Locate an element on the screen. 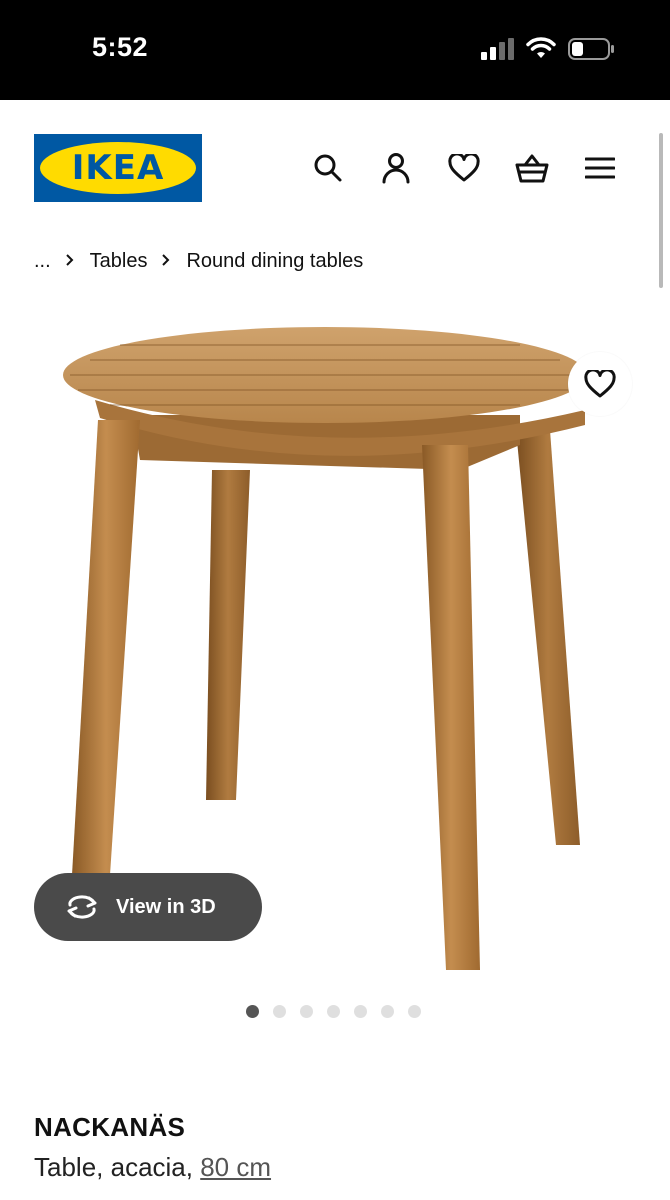 The image size is (670, 1200). image-carousel-indicator is located at coordinates (340, 1011).